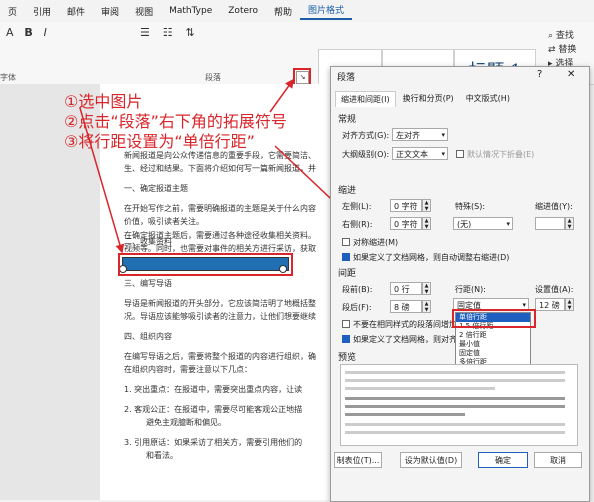  Describe the element at coordinates (376, 242) in the screenshot. I see `mirror-indent-label: 对称缩进(M)` at that location.